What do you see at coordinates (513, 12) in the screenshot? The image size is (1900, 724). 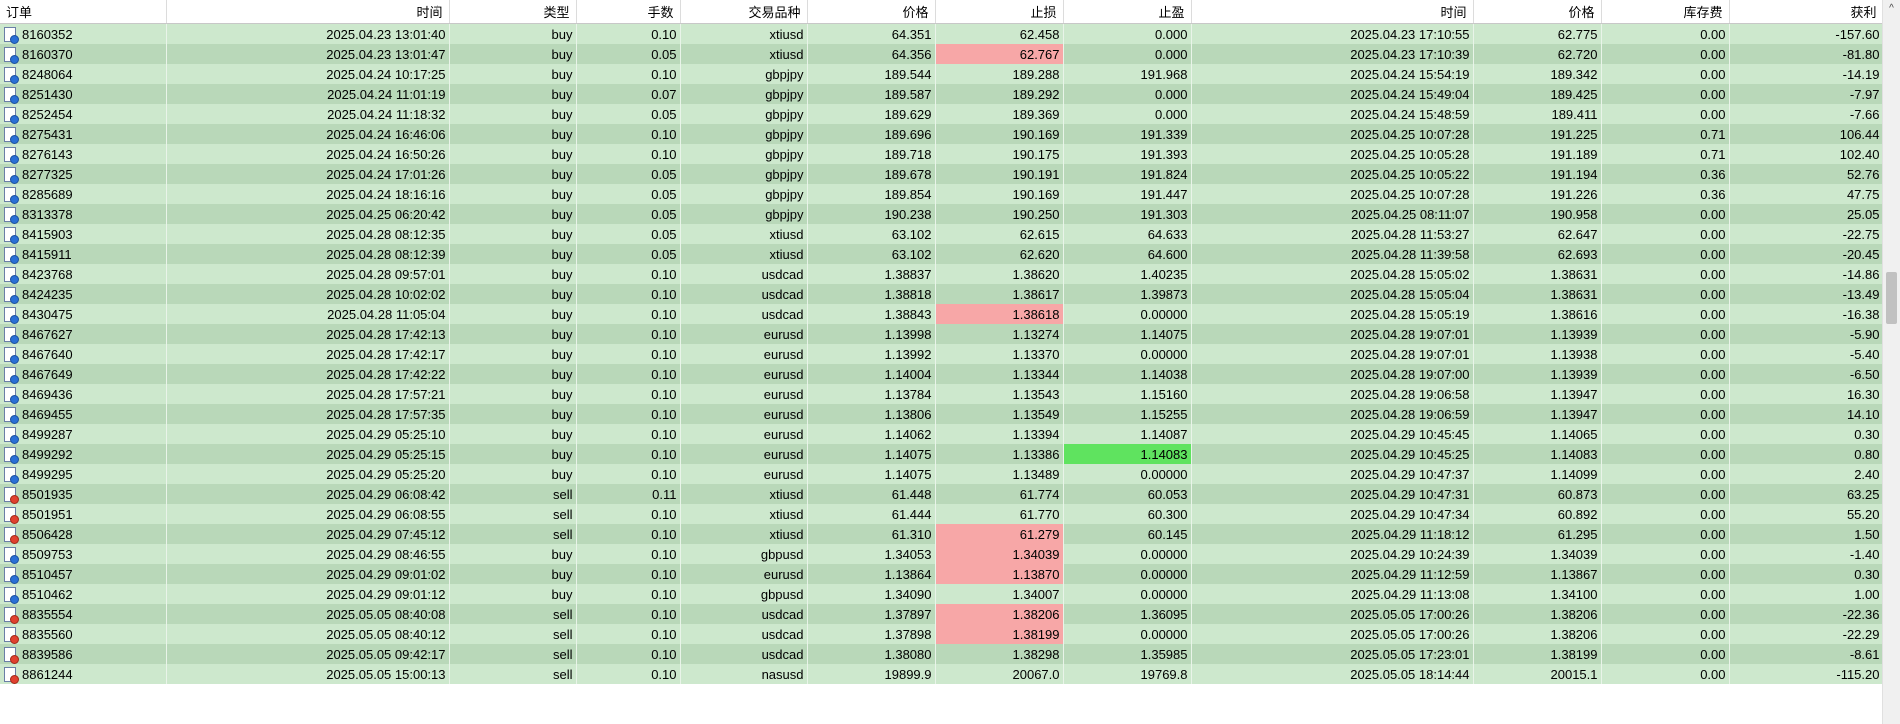 I see `column-header-type: 类型` at bounding box center [513, 12].